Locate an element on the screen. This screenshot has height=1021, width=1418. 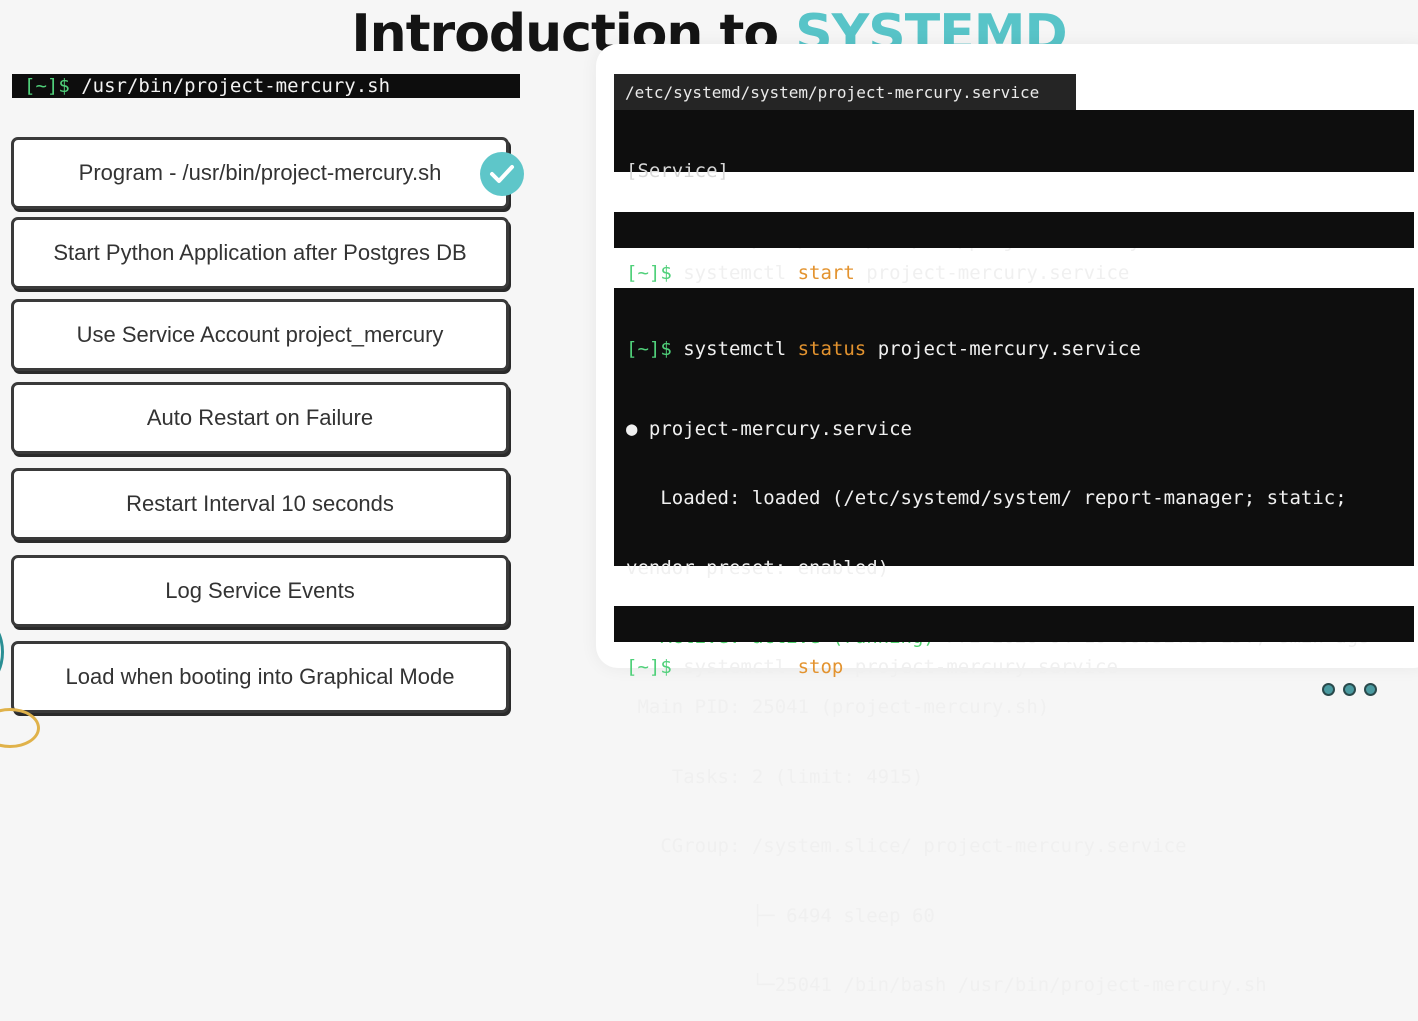
requirement-label: Auto Restart on Failure is located at coordinates (260, 417).